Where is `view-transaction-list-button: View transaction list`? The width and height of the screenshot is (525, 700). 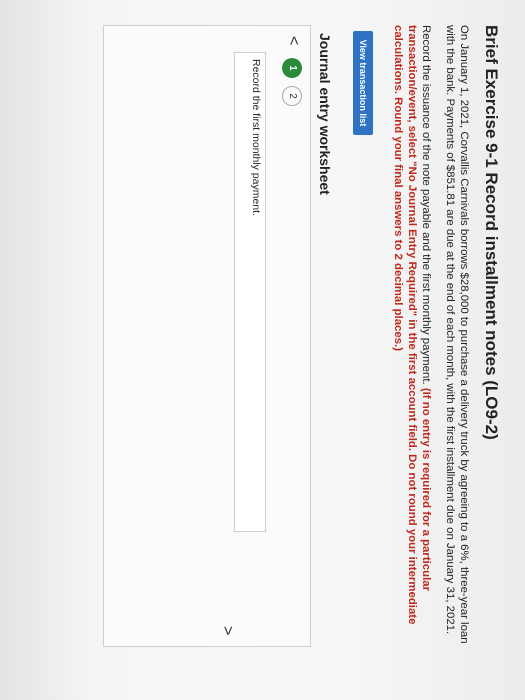 view-transaction-list-button: View transaction list is located at coordinates (363, 83).